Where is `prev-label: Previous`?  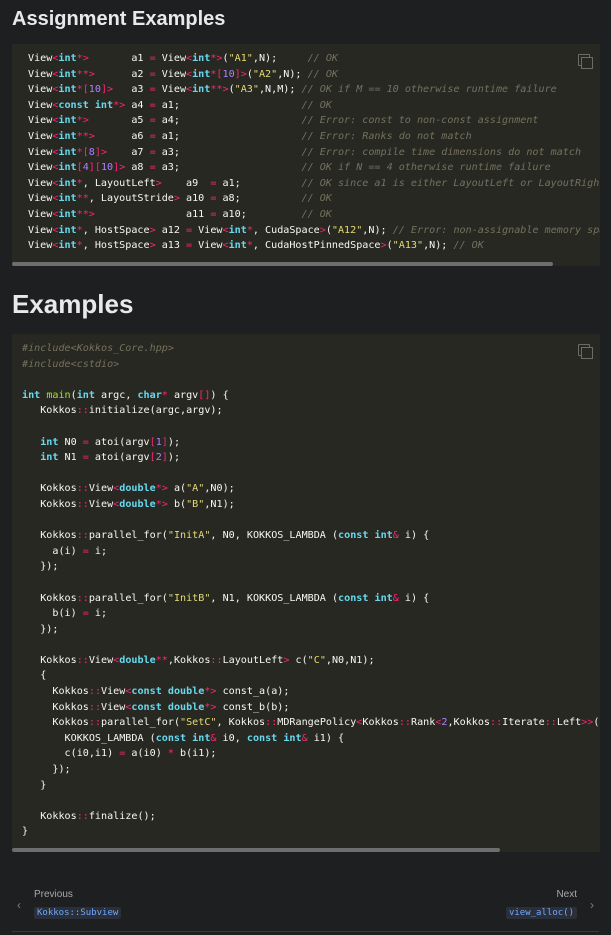 prev-label: Previous is located at coordinates (53, 894).